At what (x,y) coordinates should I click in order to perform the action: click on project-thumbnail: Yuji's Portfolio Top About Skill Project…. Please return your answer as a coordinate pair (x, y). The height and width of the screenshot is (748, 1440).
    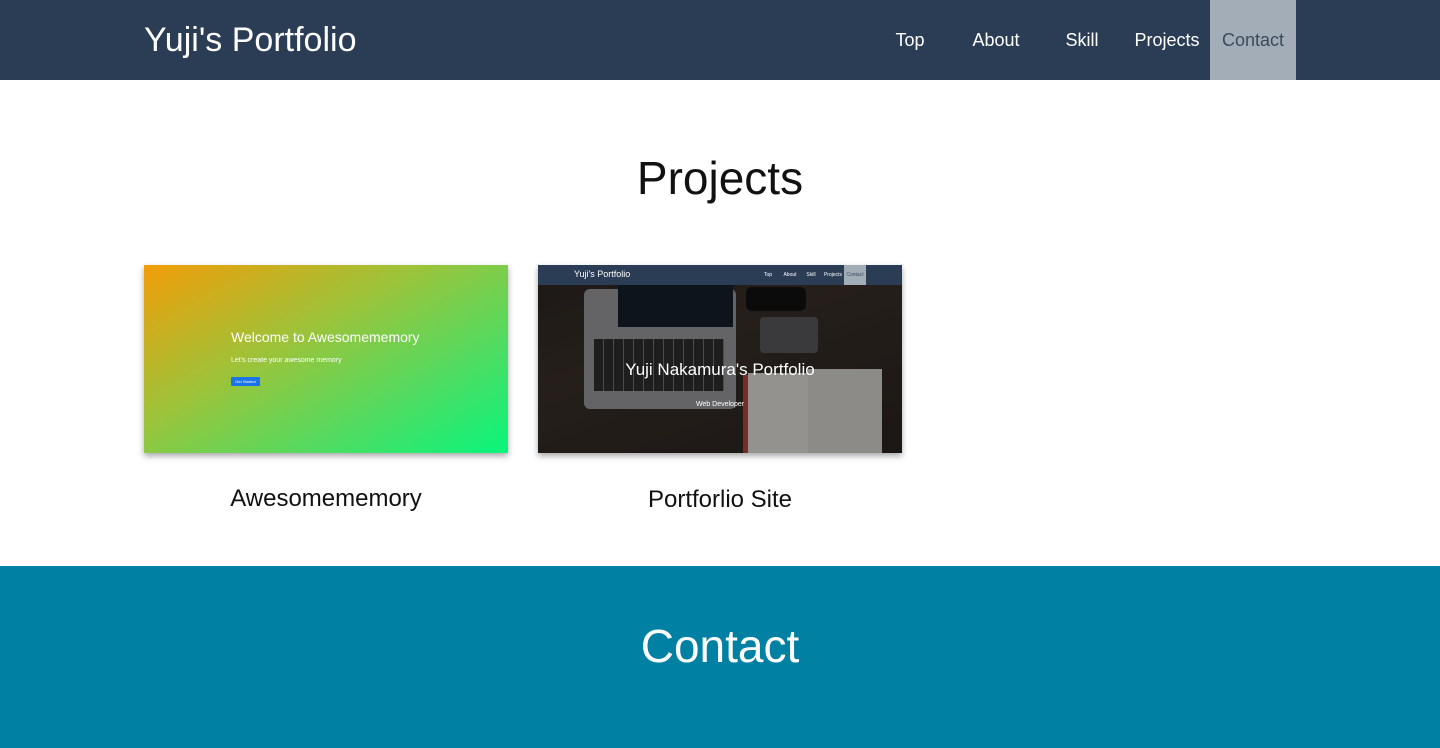
    Looking at the image, I should click on (720, 359).